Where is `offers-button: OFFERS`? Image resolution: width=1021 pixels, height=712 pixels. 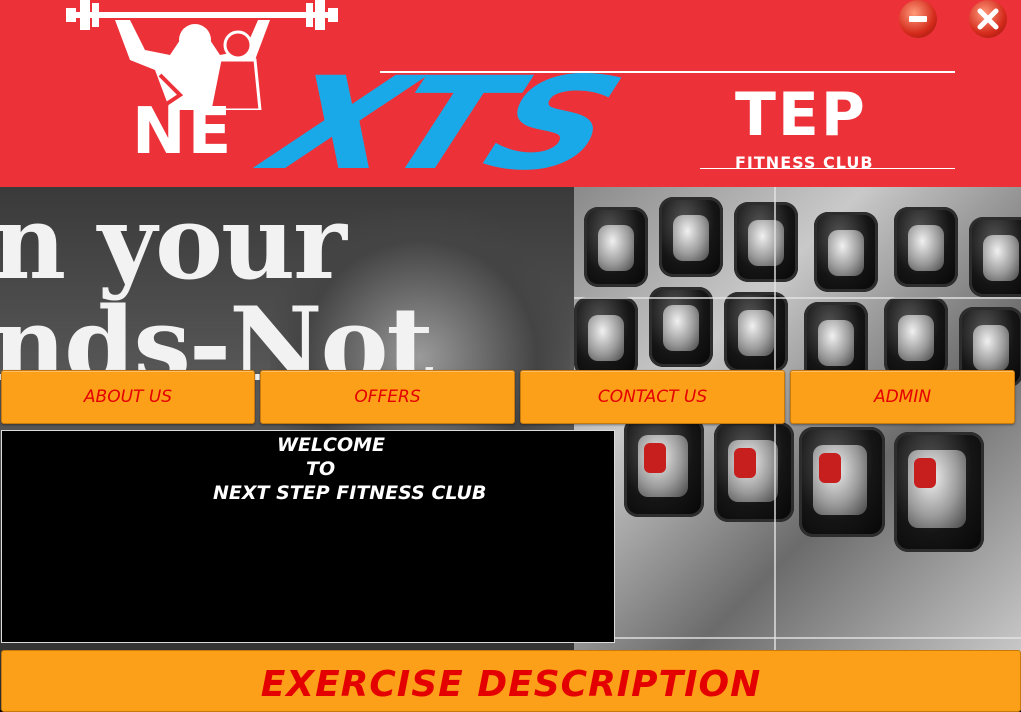
offers-button: OFFERS is located at coordinates (387, 397).